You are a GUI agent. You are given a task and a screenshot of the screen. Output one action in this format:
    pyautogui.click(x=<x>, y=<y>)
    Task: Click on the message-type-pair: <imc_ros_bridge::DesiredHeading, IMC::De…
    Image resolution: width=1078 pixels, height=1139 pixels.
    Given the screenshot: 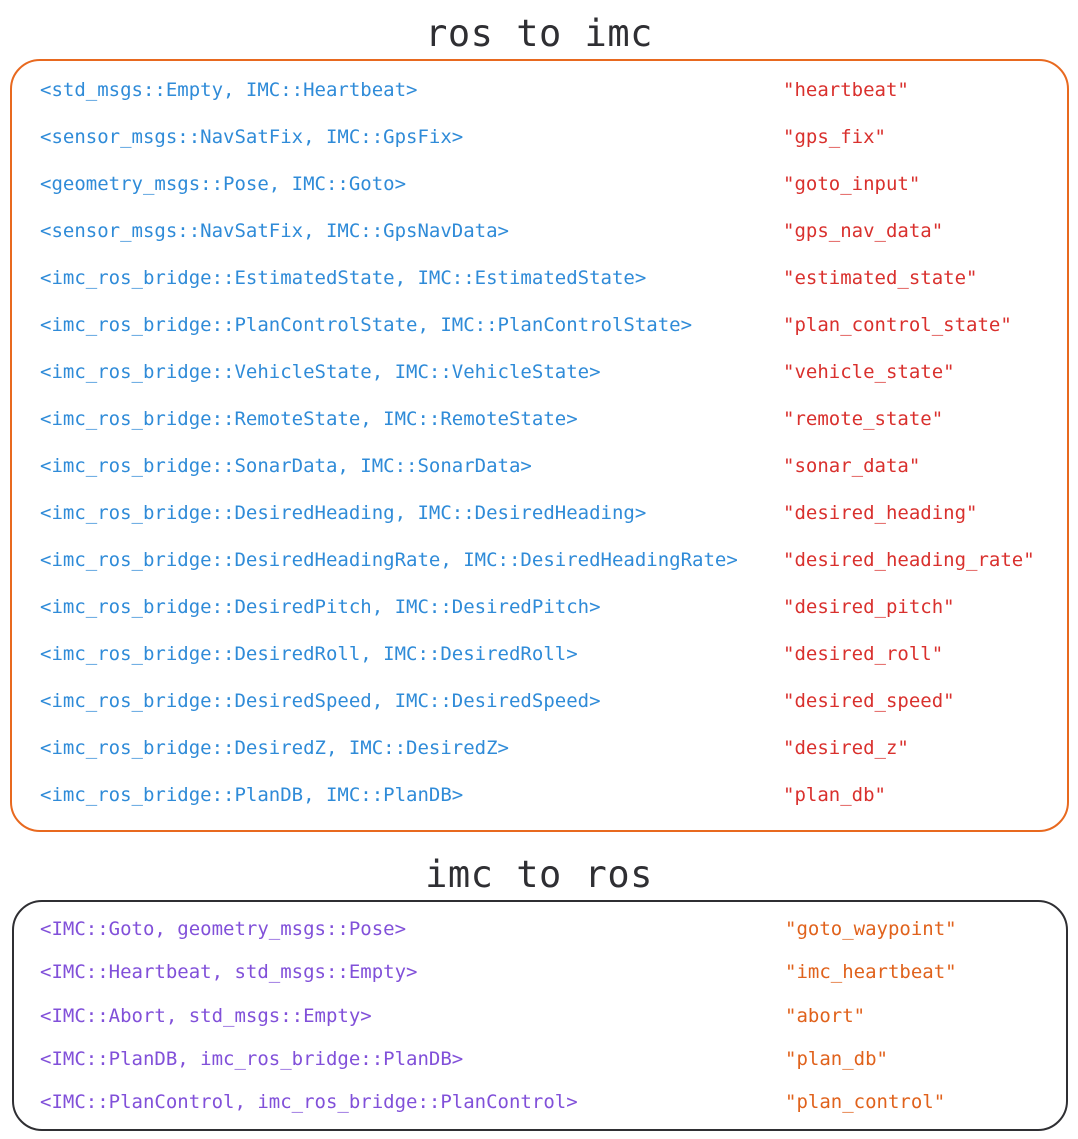 What is the action you would take?
    pyautogui.click(x=343, y=513)
    